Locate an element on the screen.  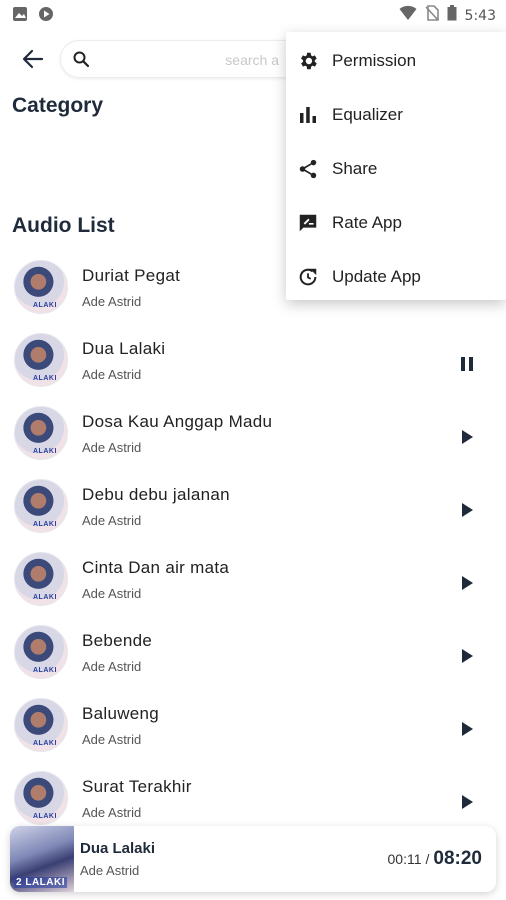
track-title: Duriat Pegat is located at coordinates (131, 275).